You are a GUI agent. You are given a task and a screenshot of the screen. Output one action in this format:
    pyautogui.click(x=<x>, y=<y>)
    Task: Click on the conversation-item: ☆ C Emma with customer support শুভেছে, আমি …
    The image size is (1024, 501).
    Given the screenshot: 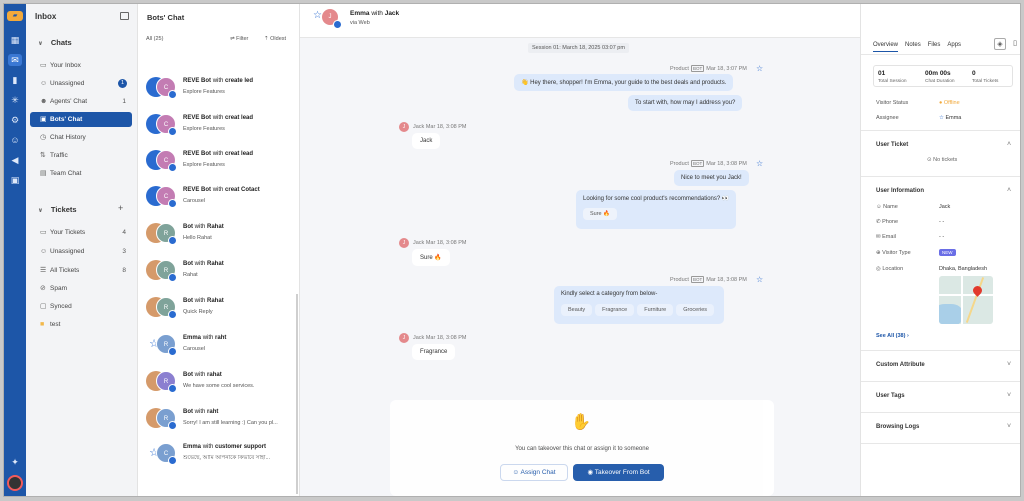 What is the action you would take?
    pyautogui.click(x=220, y=455)
    